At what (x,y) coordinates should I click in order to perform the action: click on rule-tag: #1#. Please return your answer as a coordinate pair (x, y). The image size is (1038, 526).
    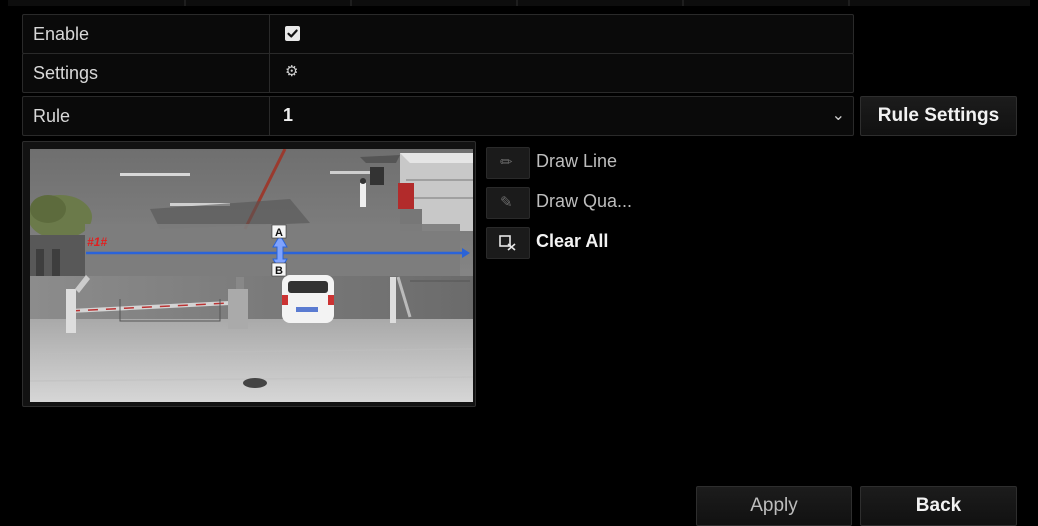
    Looking at the image, I should click on (97, 242).